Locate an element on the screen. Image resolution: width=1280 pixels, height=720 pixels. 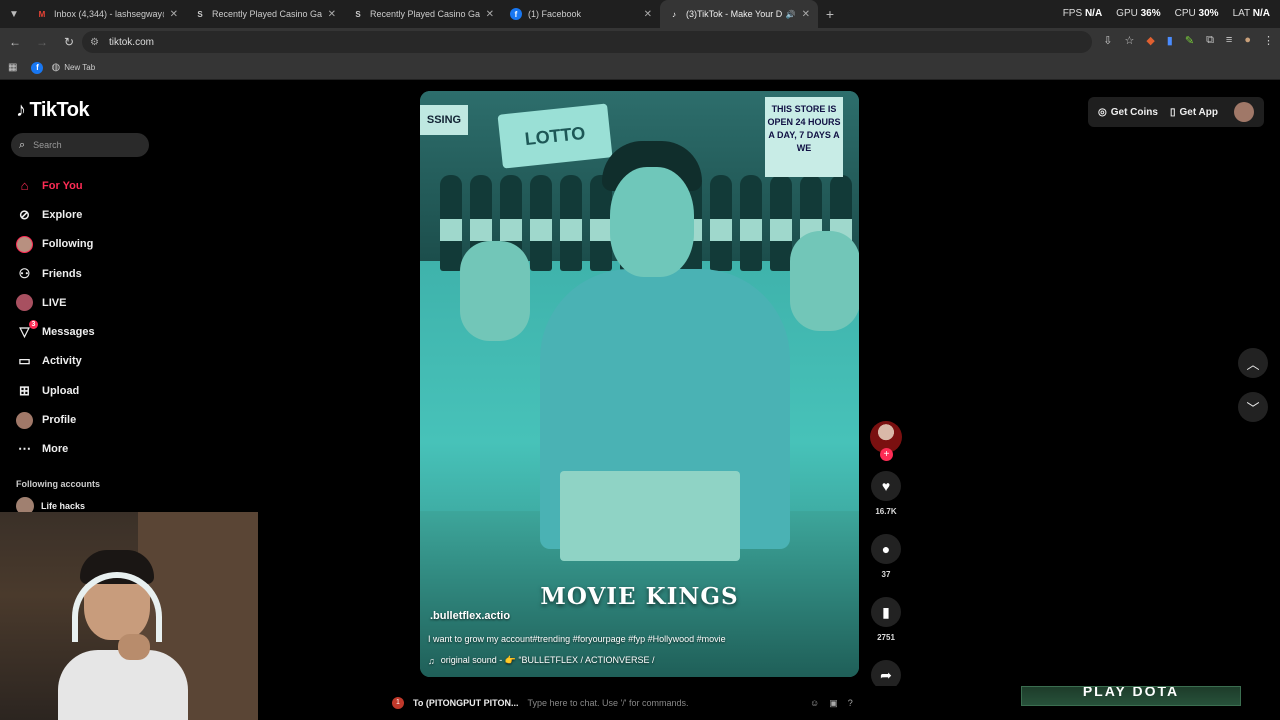
tiktok-logo: ♪ TikTok is located at coordinates (53, 110).